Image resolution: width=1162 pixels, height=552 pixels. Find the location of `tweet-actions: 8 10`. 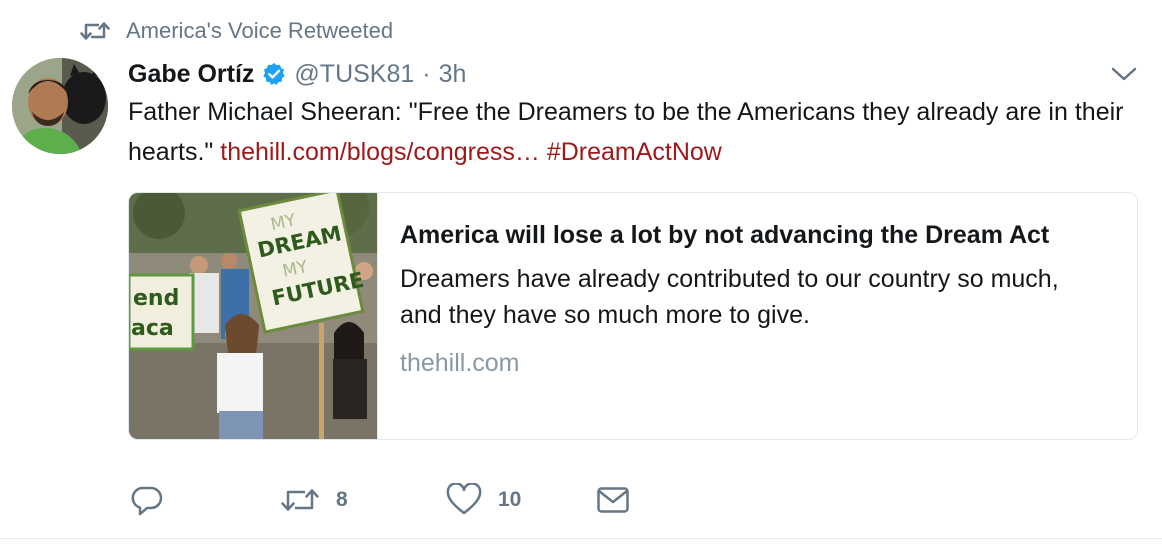

tweet-actions: 8 10 is located at coordinates (380, 500).